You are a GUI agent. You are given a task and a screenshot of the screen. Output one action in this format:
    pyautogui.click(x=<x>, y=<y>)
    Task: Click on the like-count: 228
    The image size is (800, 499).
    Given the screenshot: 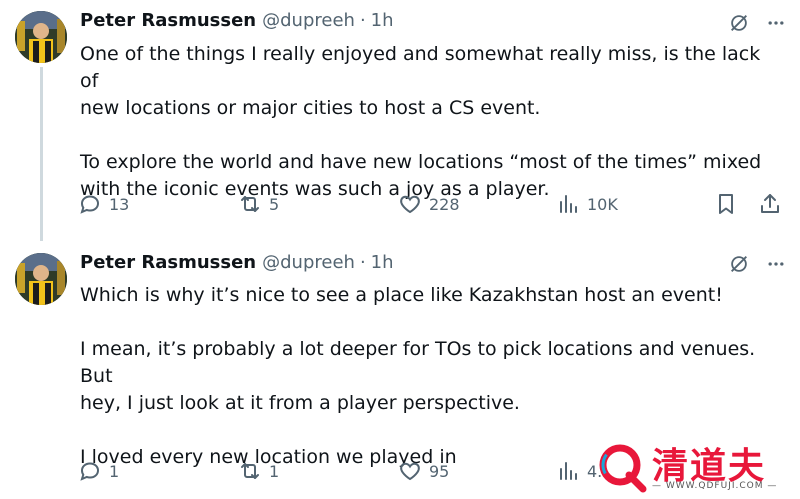 What is the action you would take?
    pyautogui.click(x=444, y=204)
    